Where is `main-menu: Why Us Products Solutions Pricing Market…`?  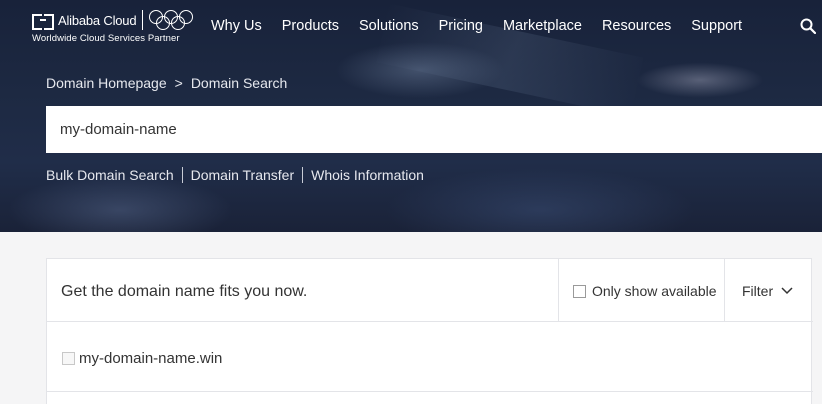 main-menu: Why Us Products Solutions Pricing Market… is located at coordinates (486, 26).